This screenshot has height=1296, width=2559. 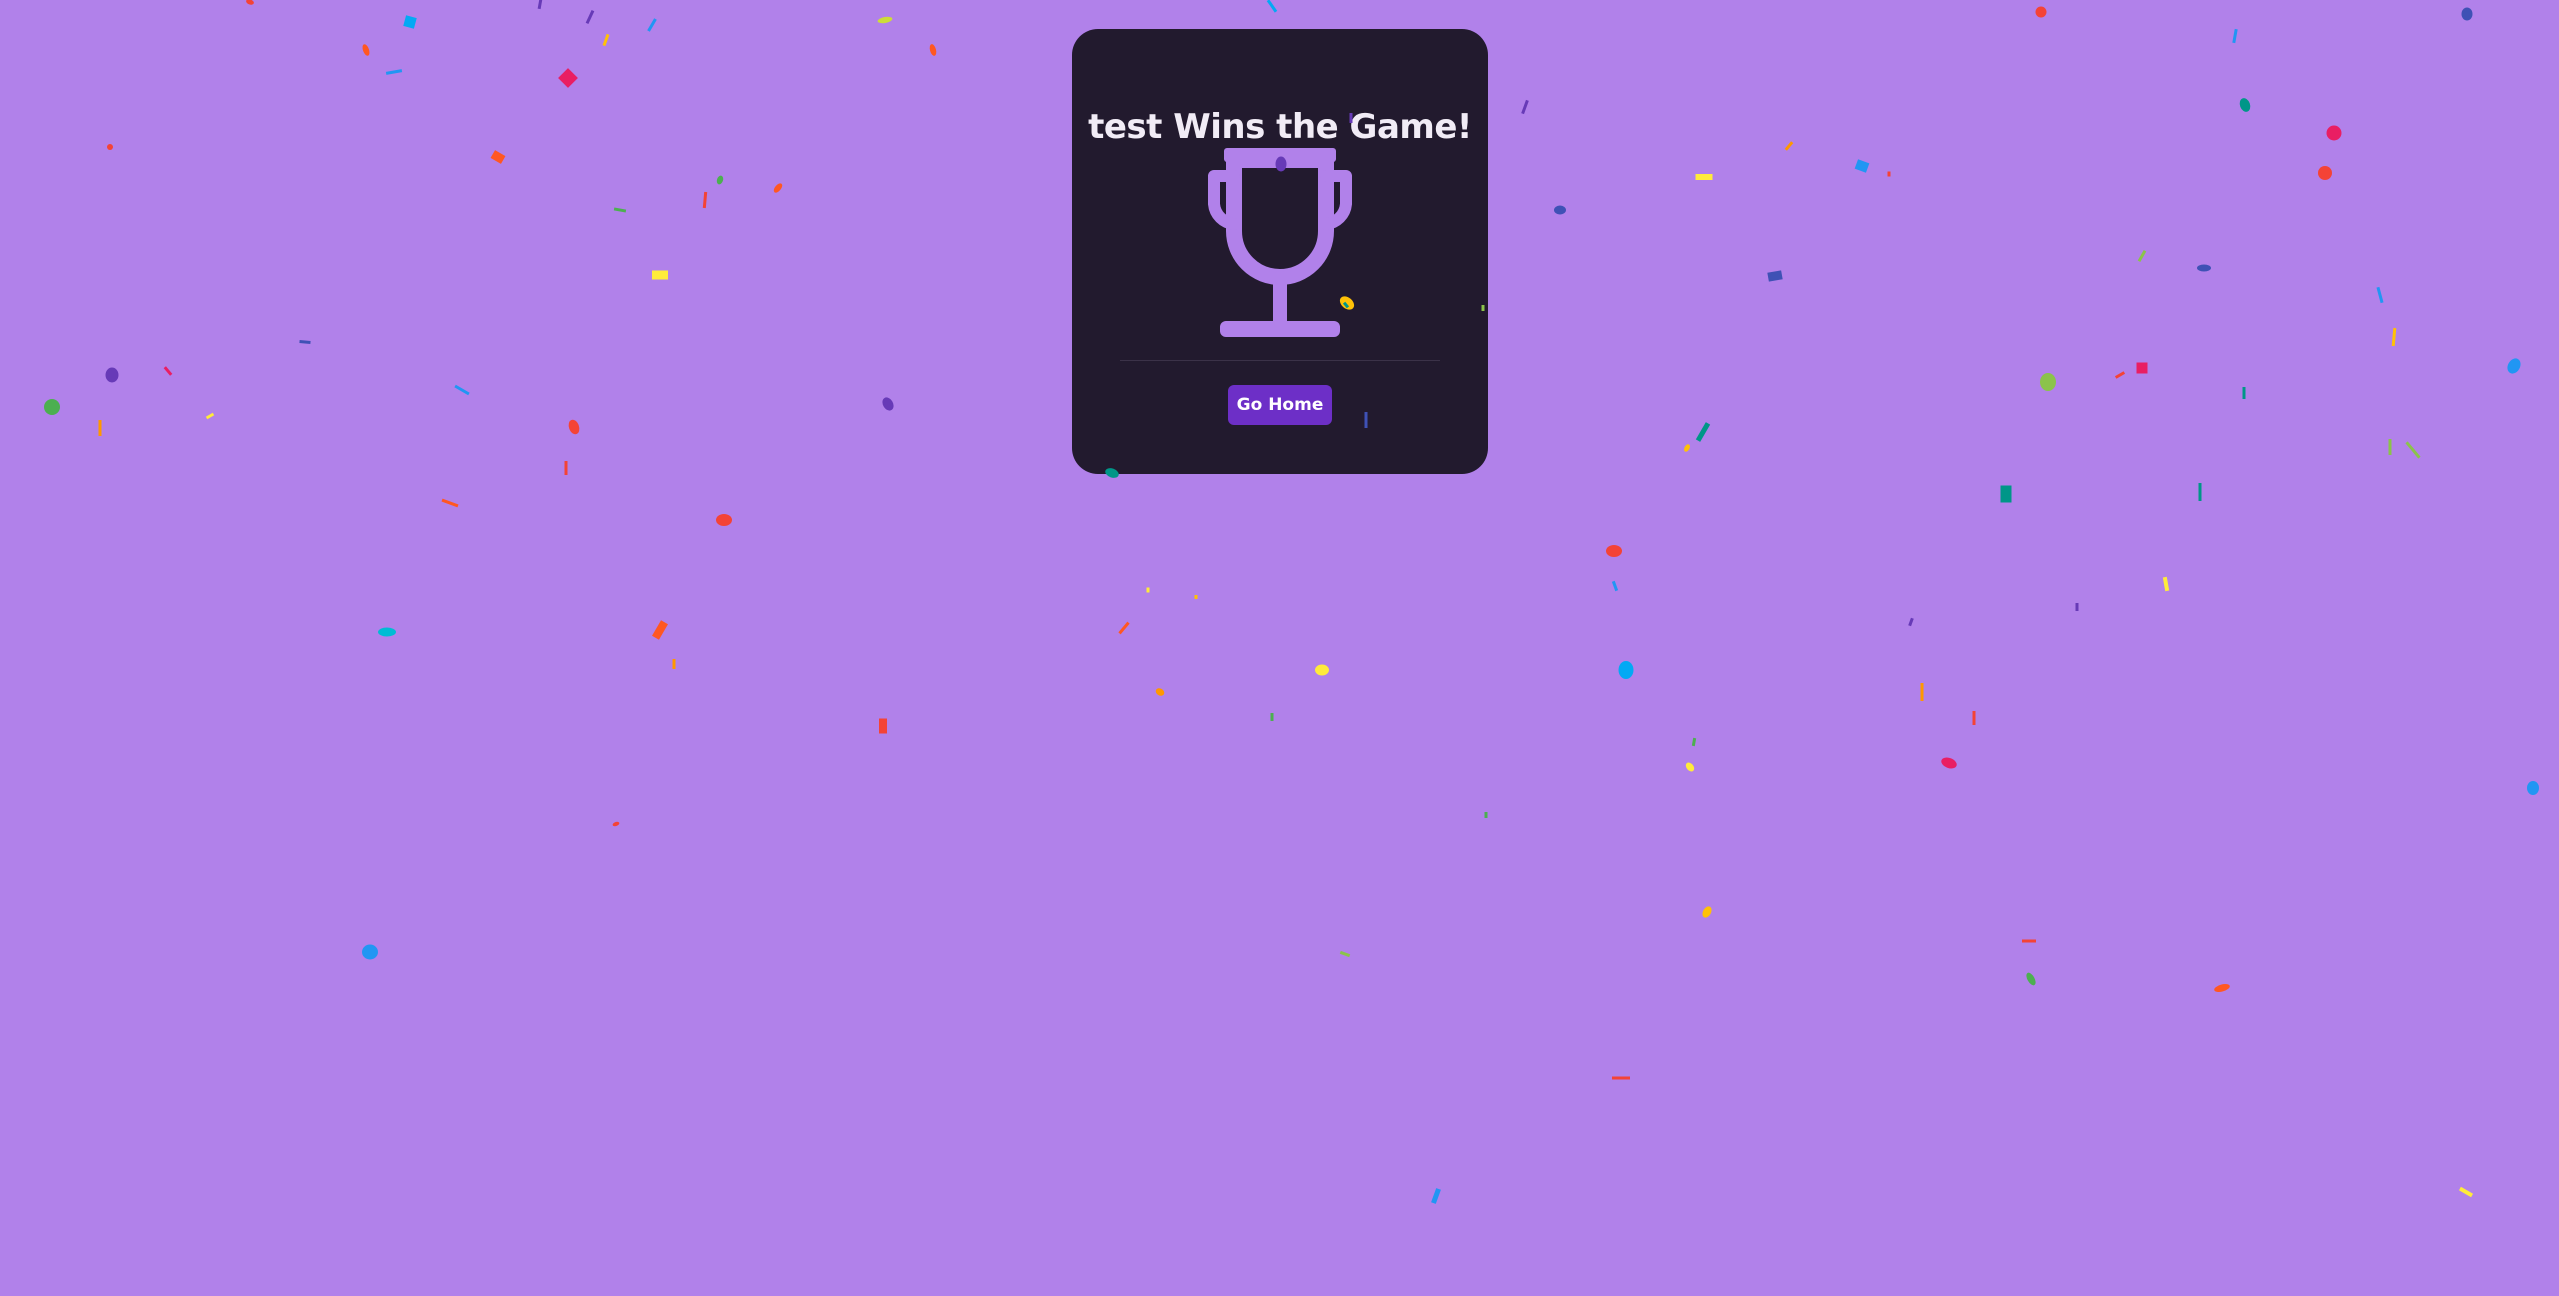 What do you see at coordinates (1280, 242) in the screenshot?
I see `trophy-icon` at bounding box center [1280, 242].